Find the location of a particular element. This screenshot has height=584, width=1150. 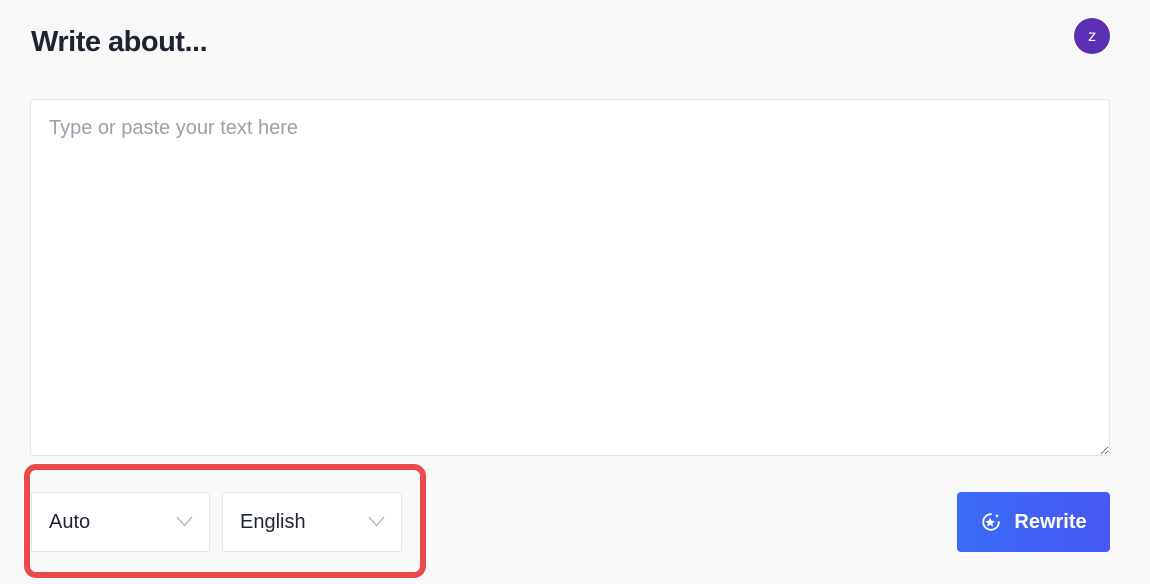

avatar-initial: z is located at coordinates (1092, 36).